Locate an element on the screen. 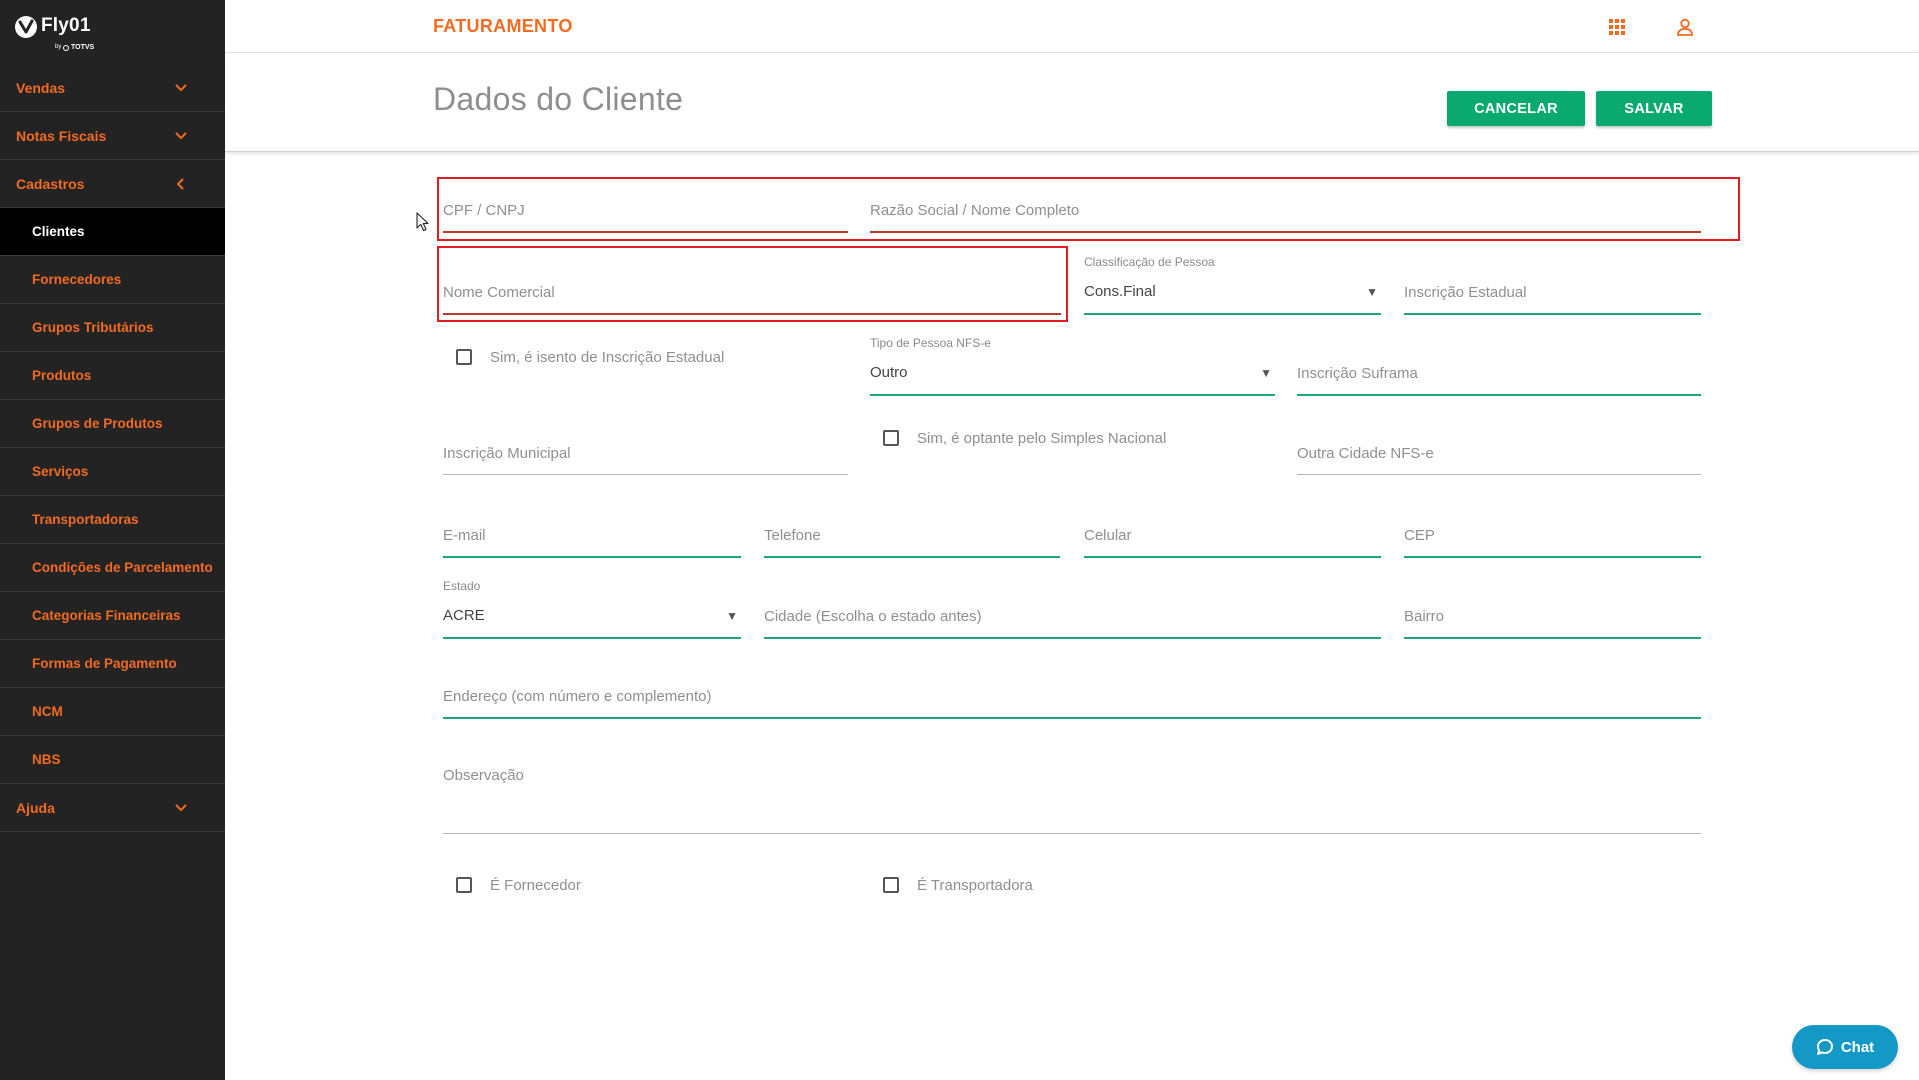 This screenshot has width=1919, height=1080. logo-brand: TOTVS is located at coordinates (83, 47).